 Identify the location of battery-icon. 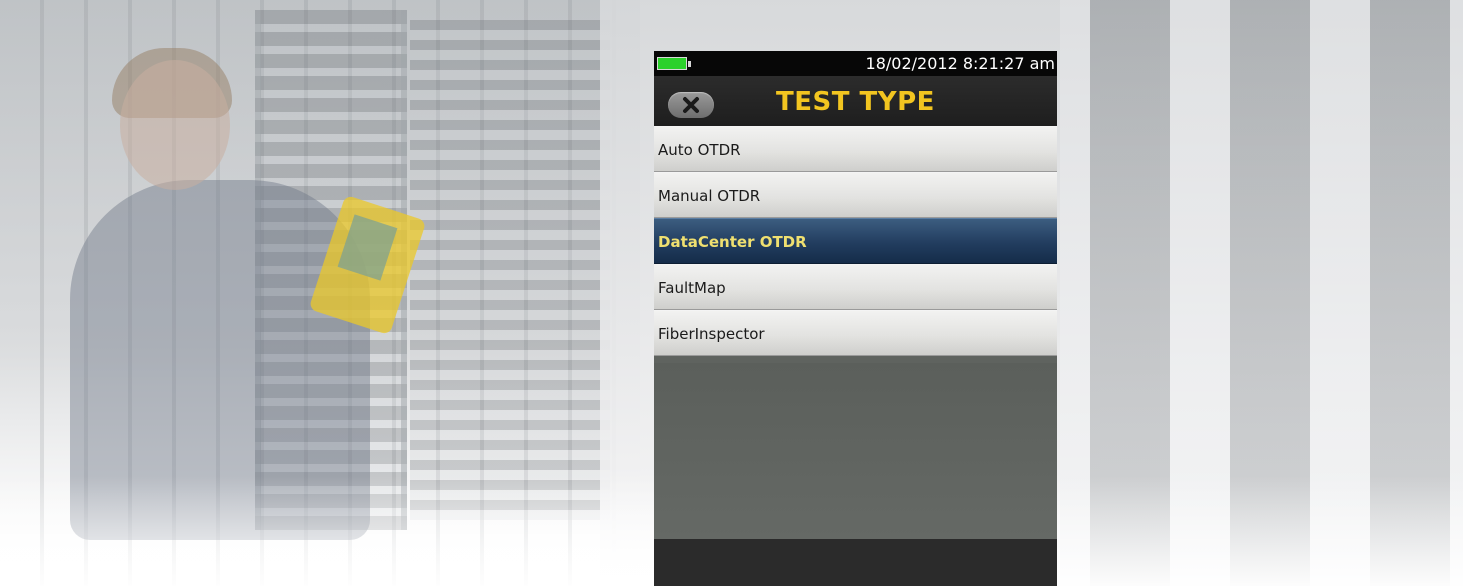
(672, 63).